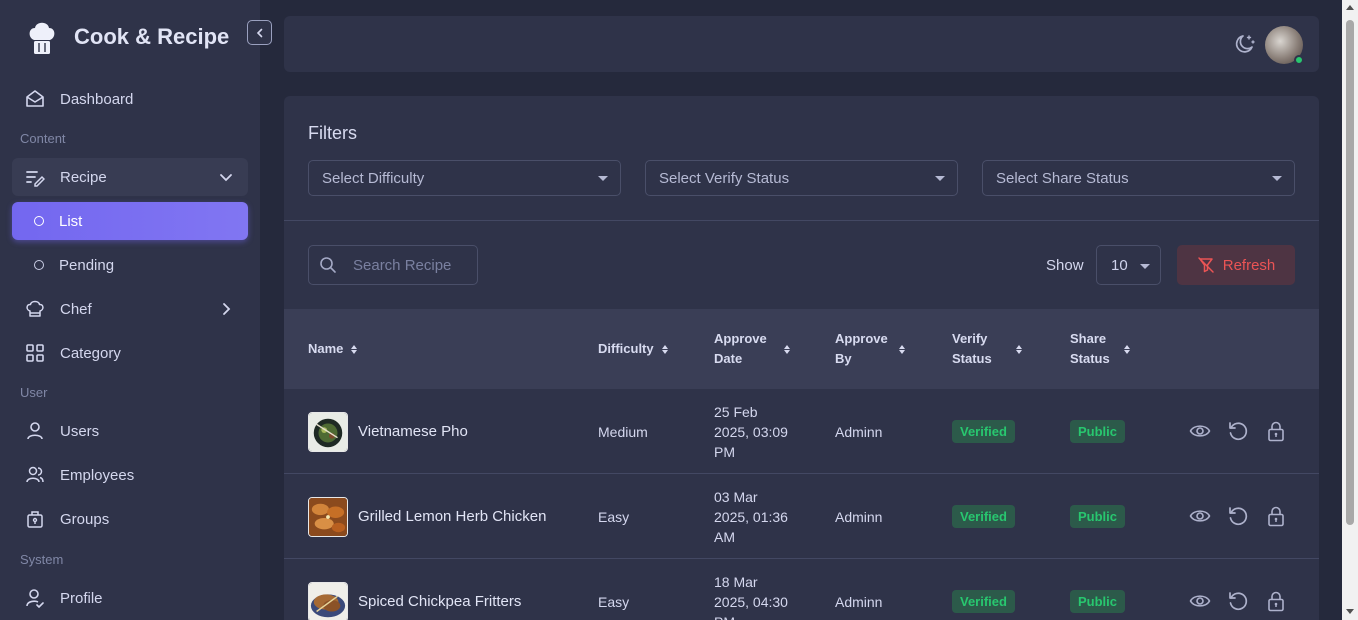 This screenshot has height=620, width=1358. What do you see at coordinates (35, 99) in the screenshot?
I see `mail-home-icon` at bounding box center [35, 99].